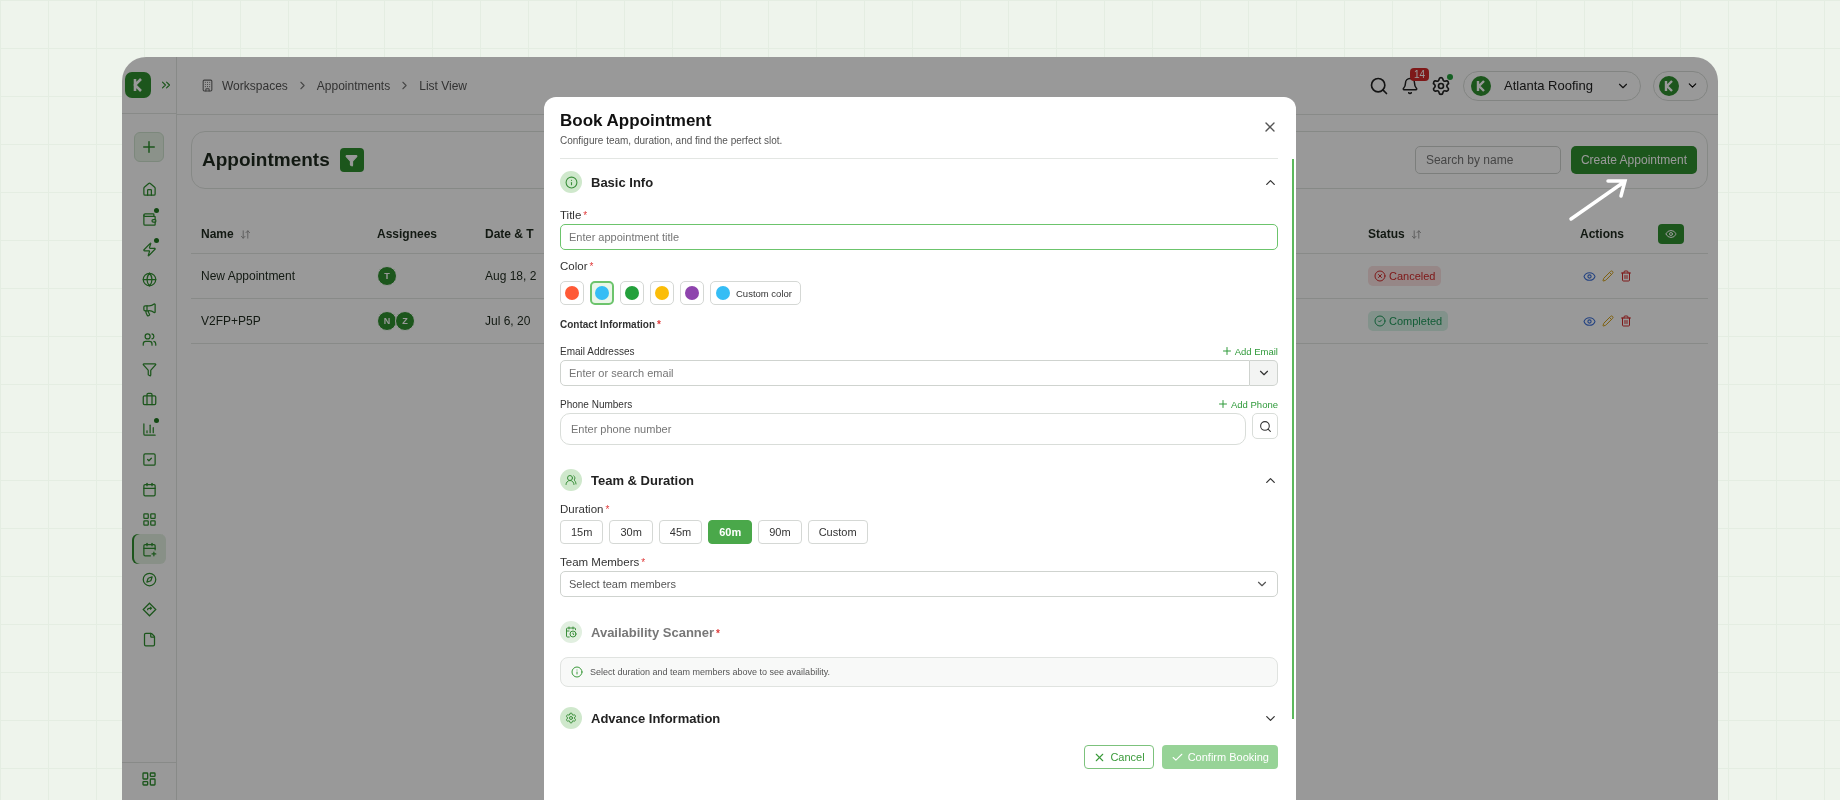  Describe the element at coordinates (622, 182) in the screenshot. I see `section-title: Basic Info` at that location.